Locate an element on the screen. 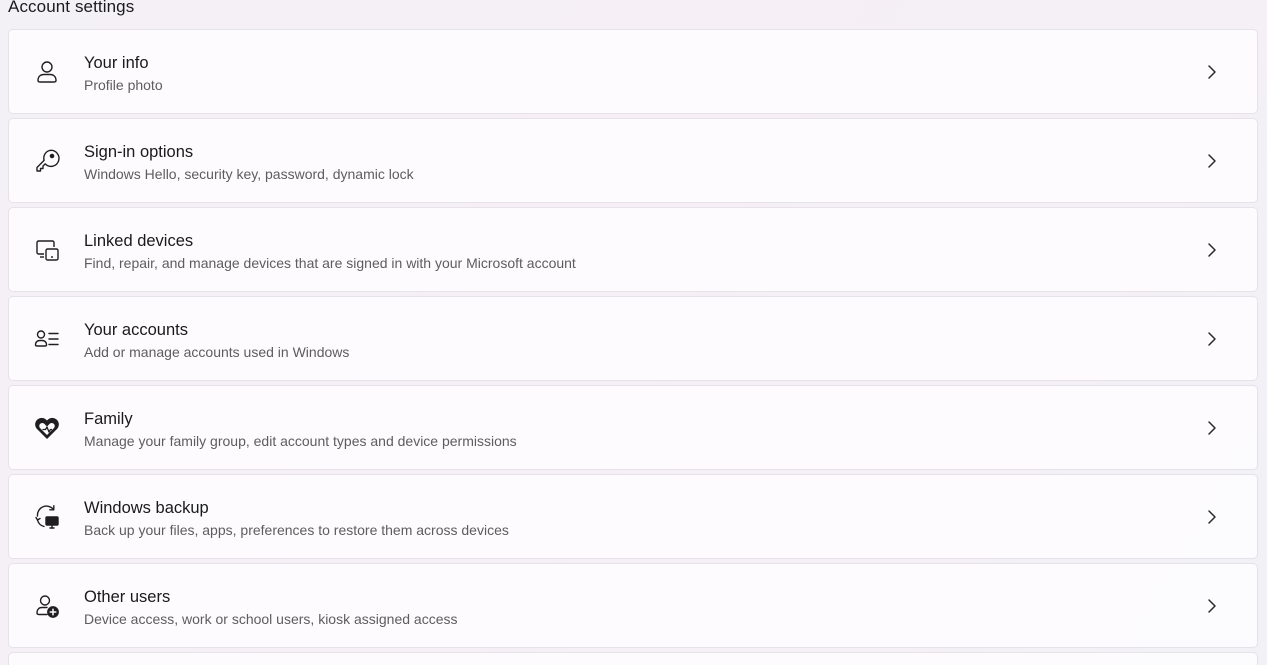 This screenshot has width=1267, height=665. setting-row-partial is located at coordinates (633, 658).